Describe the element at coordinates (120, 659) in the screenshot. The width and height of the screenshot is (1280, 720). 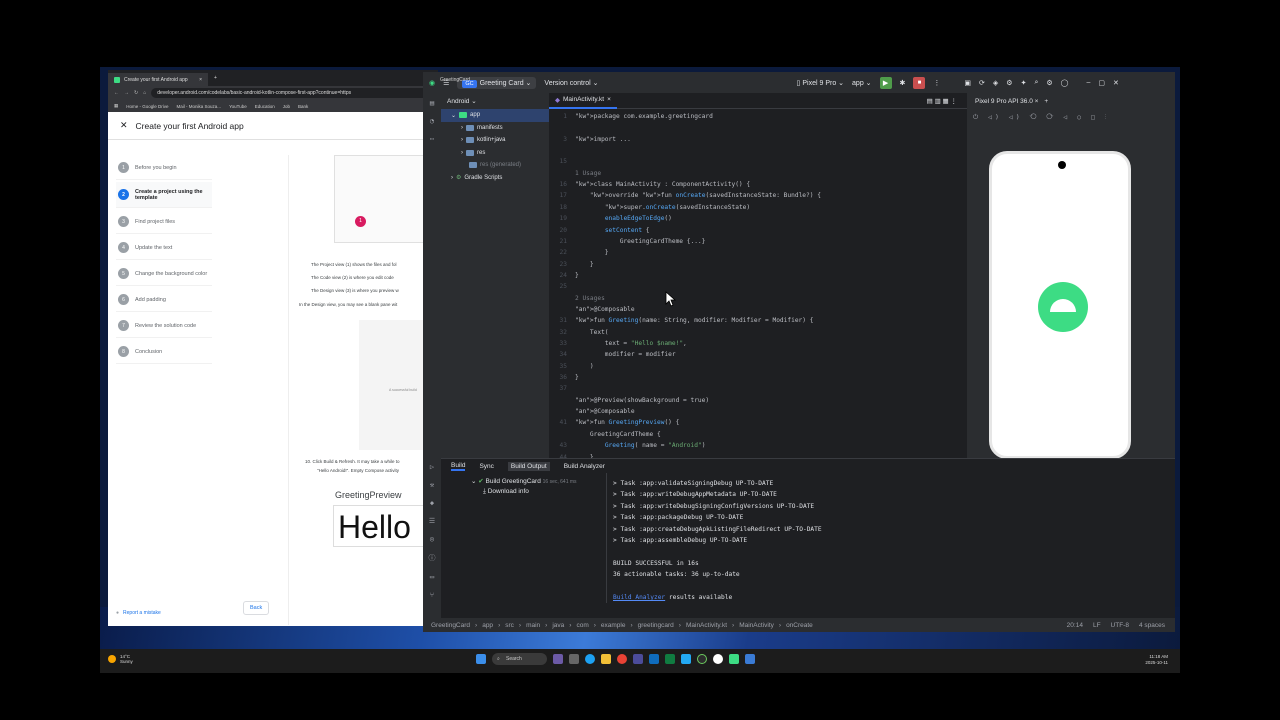
I see `weather-widget: 14°C Sunny` at that location.